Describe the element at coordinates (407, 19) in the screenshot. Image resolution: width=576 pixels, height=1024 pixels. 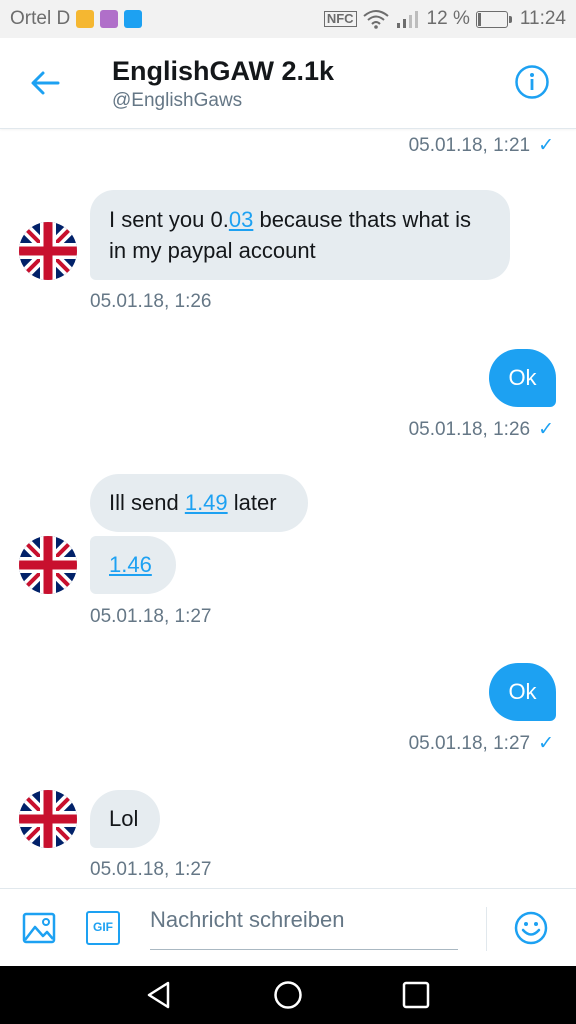
I see `signal-icon` at that location.